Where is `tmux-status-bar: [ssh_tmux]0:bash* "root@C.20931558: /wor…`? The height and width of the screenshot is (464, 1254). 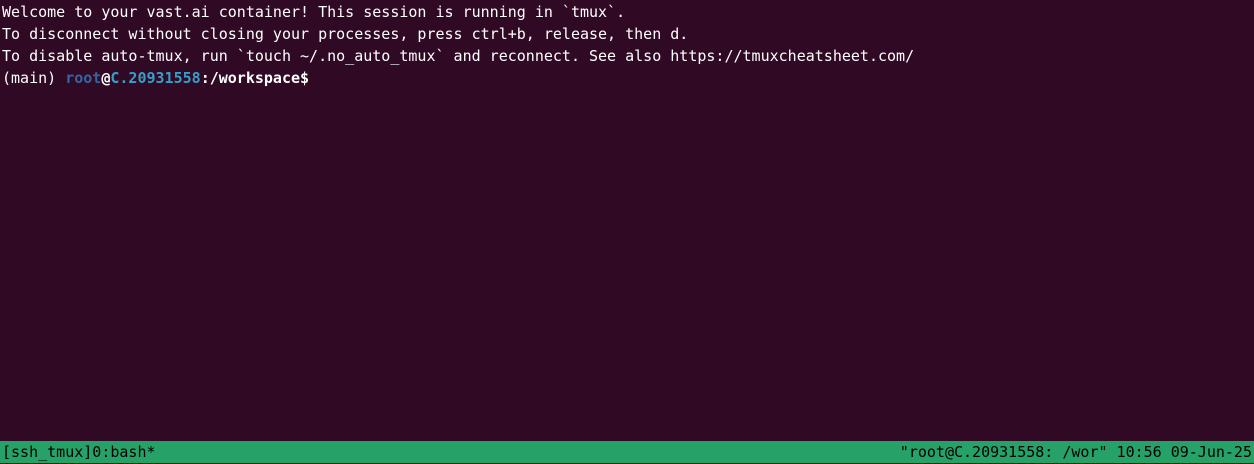 tmux-status-bar: [ssh_tmux]0:bash* "root@C.20931558: /wor… is located at coordinates (627, 452).